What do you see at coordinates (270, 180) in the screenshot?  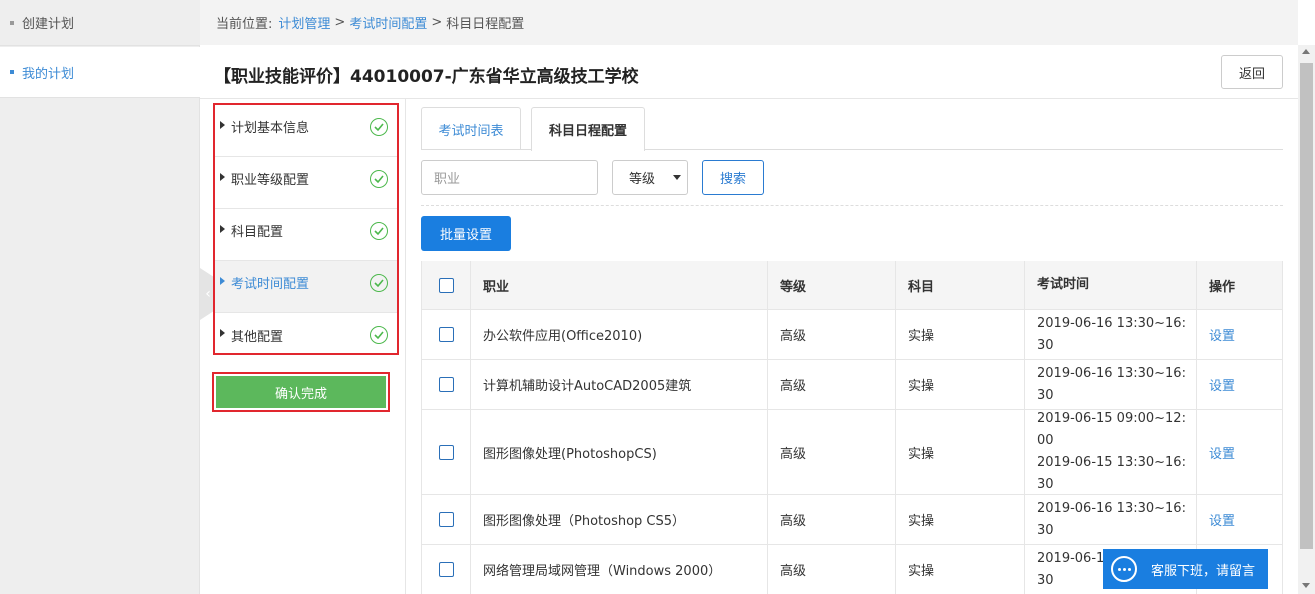 I see `step-label: 职业等级配置` at bounding box center [270, 180].